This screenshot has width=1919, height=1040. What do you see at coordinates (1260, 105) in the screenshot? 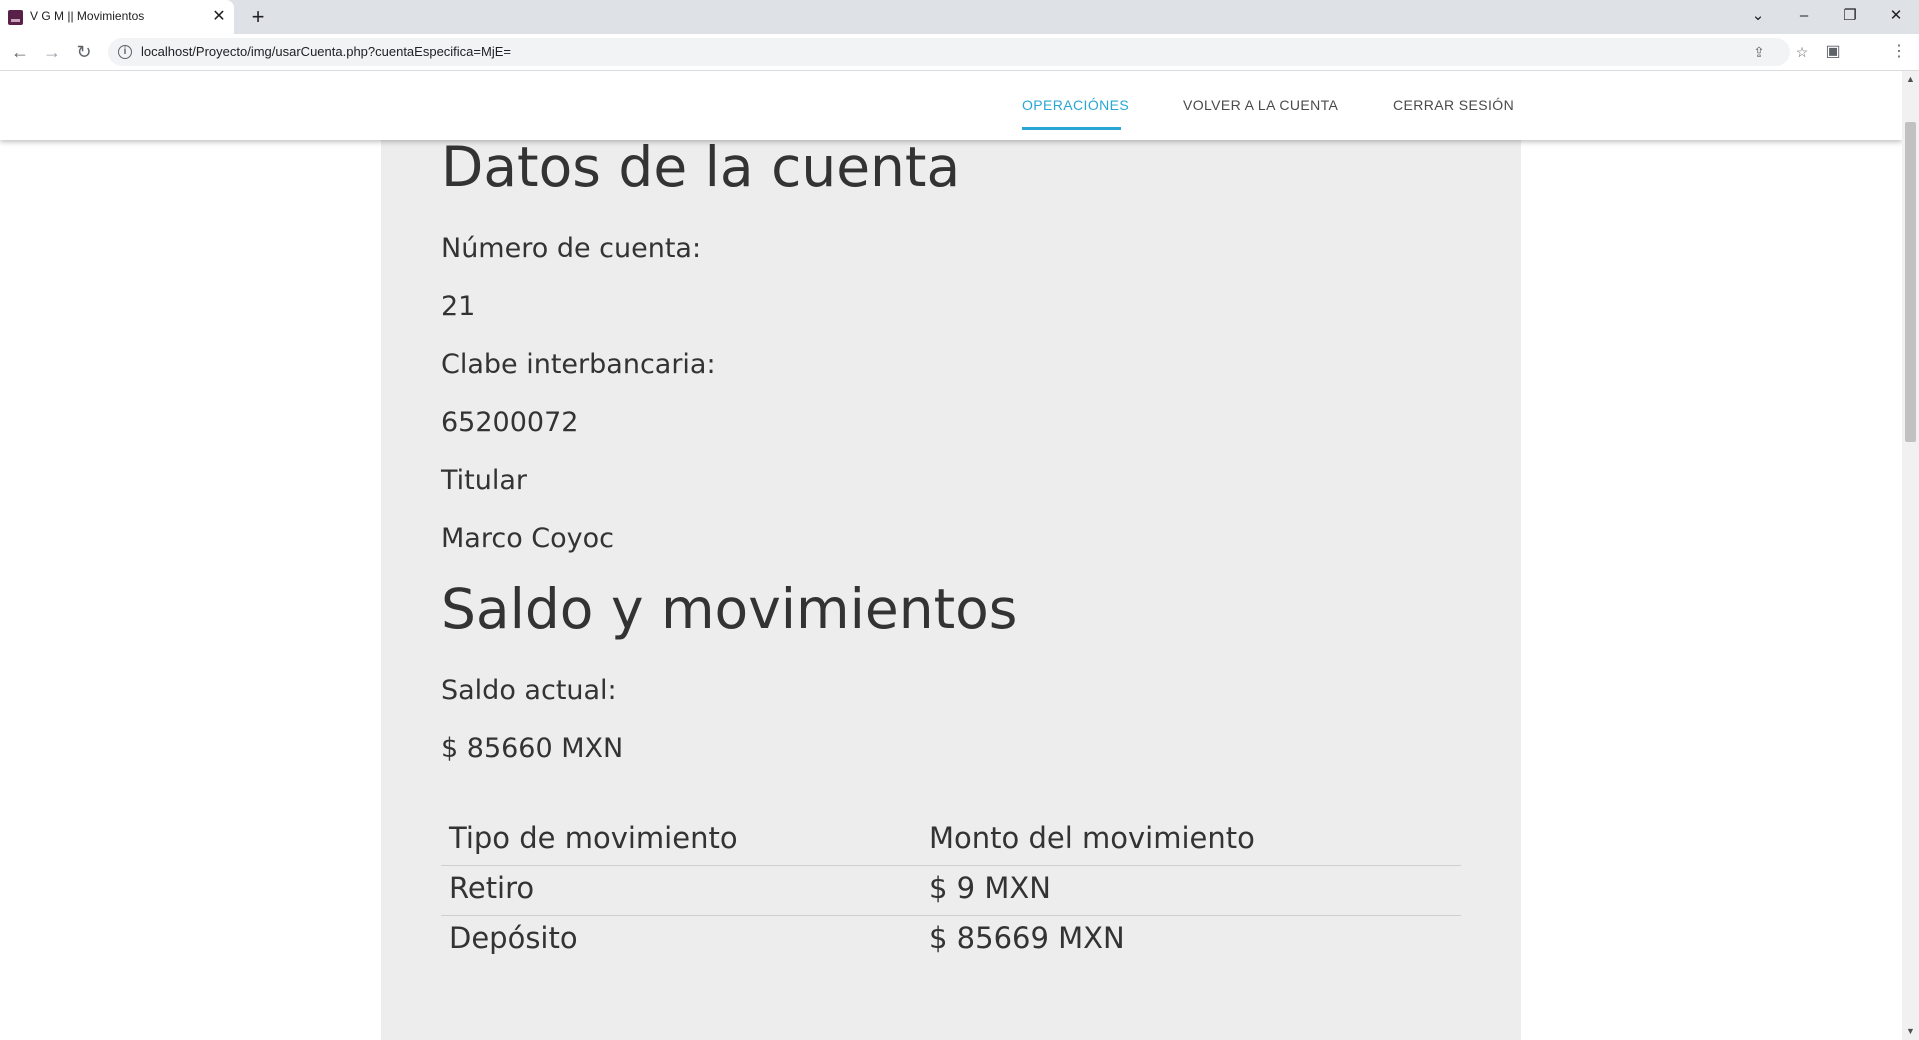
I see `nav-volver-a-la-cuenta: VOLVER A LA CUENTA` at bounding box center [1260, 105].